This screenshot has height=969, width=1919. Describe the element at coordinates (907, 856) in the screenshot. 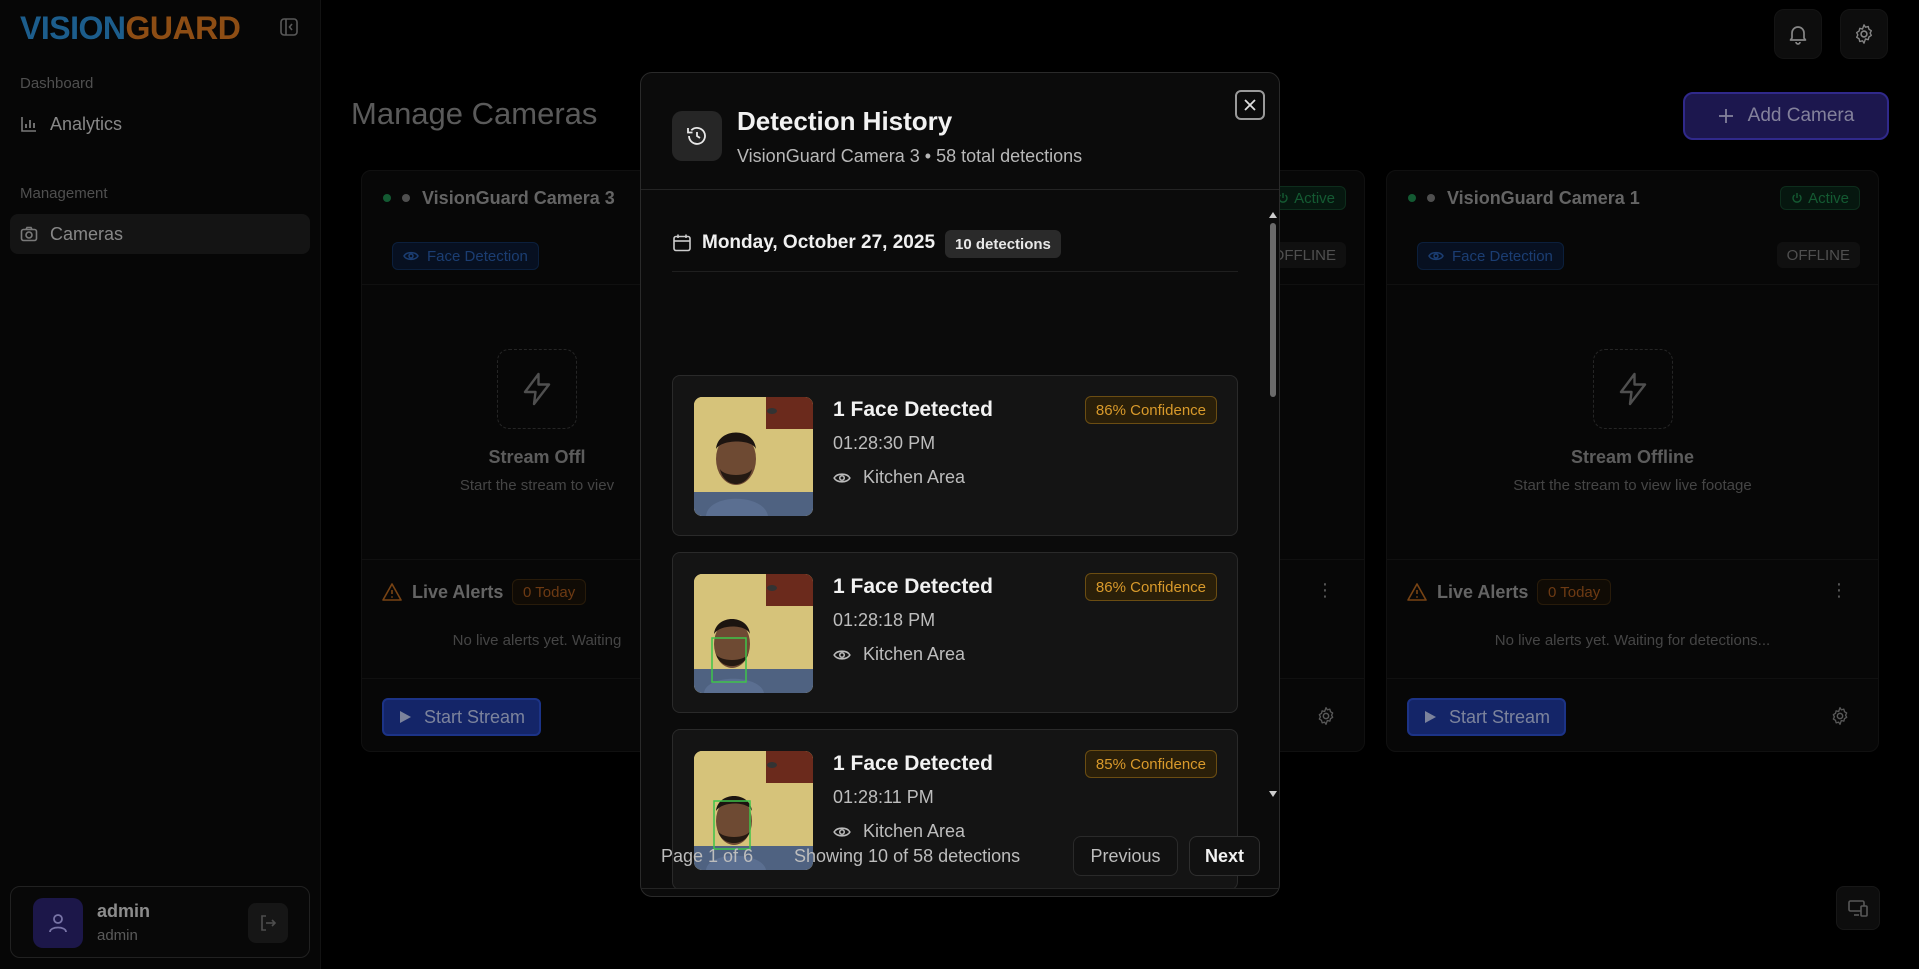

I see `showing-count: Showing 10 of 58 detections` at that location.